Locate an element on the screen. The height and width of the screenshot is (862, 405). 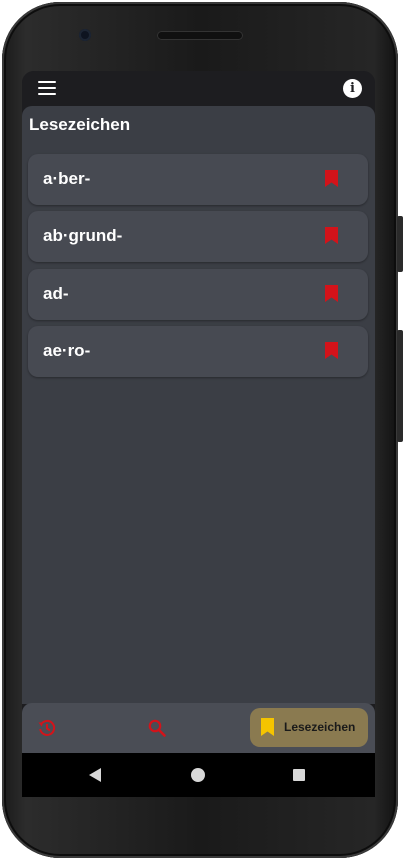
list-item: ab·grund- is located at coordinates (198, 236).